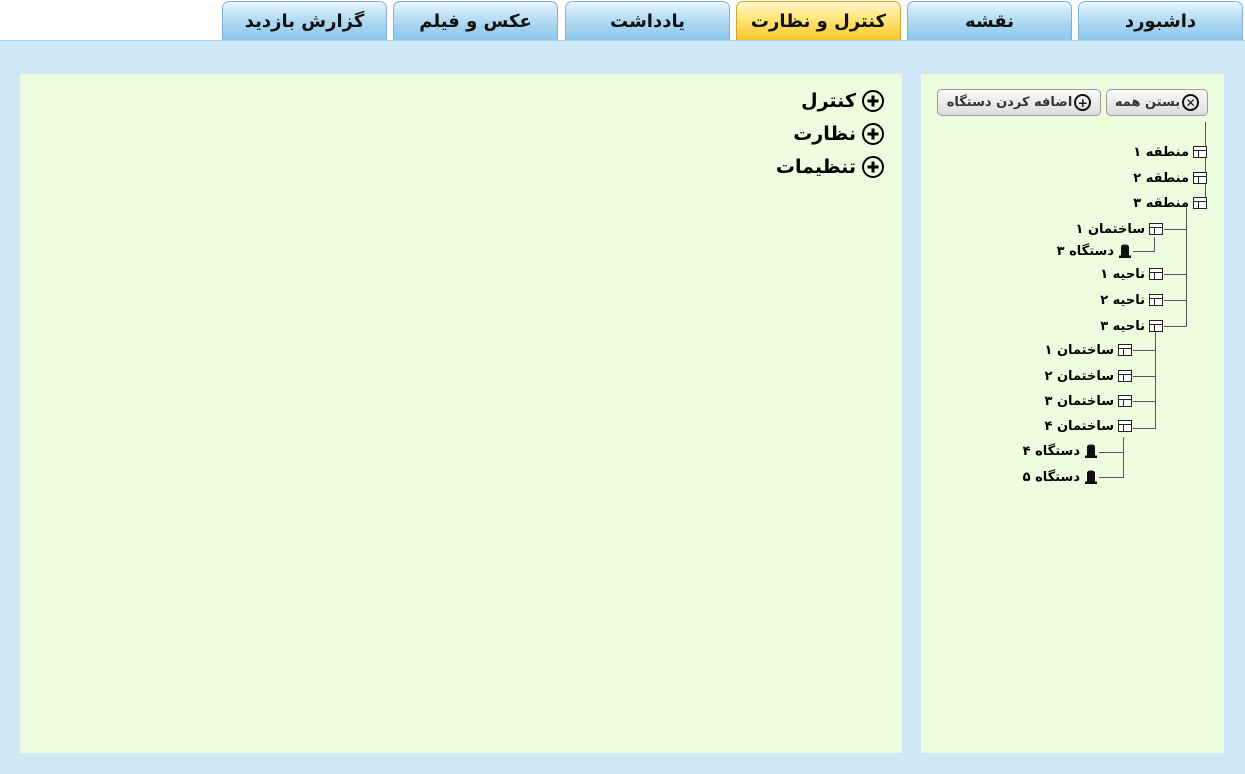 Image resolution: width=1245 pixels, height=774 pixels. I want to click on tree-node: ساختمان ۳, so click(1089, 401).